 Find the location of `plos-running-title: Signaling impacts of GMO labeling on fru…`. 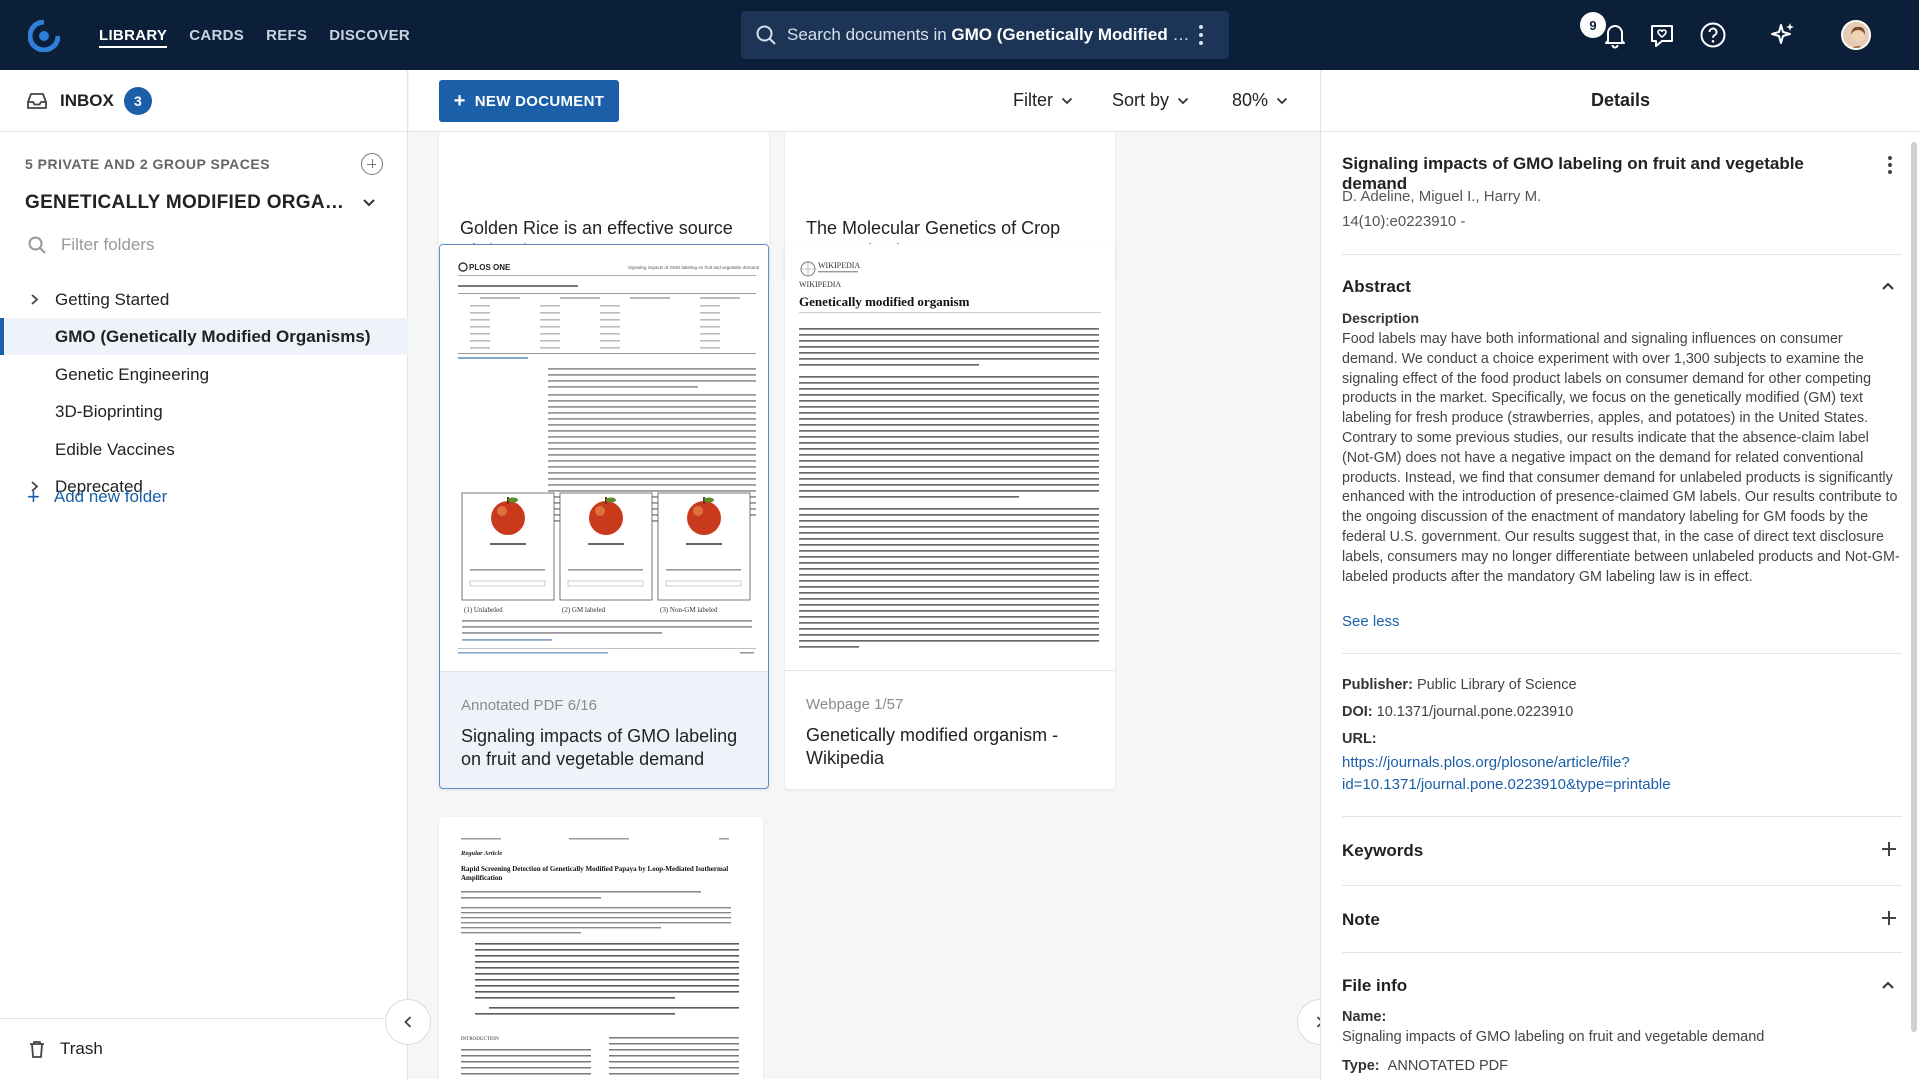

plos-running-title: Signaling impacts of GMO labeling on fru… is located at coordinates (694, 267).